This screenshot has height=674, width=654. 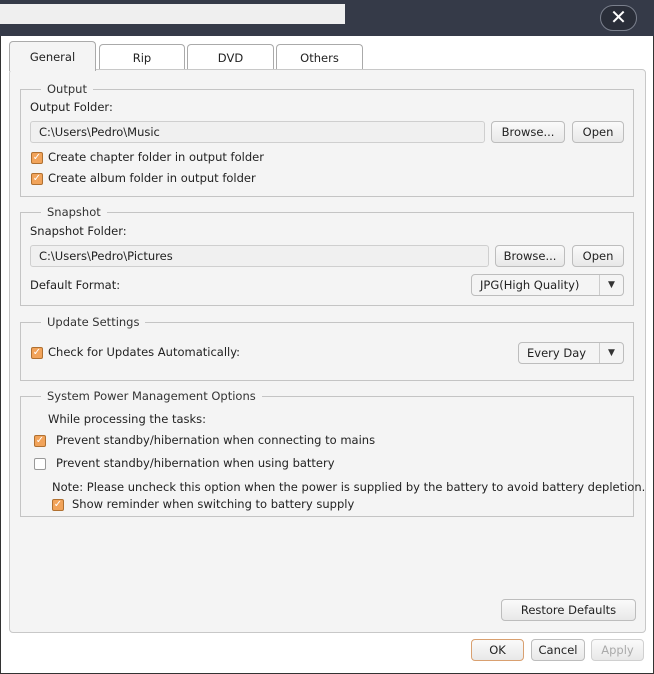 I want to click on while-processing-label: While processing the tasks:, so click(x=127, y=419).